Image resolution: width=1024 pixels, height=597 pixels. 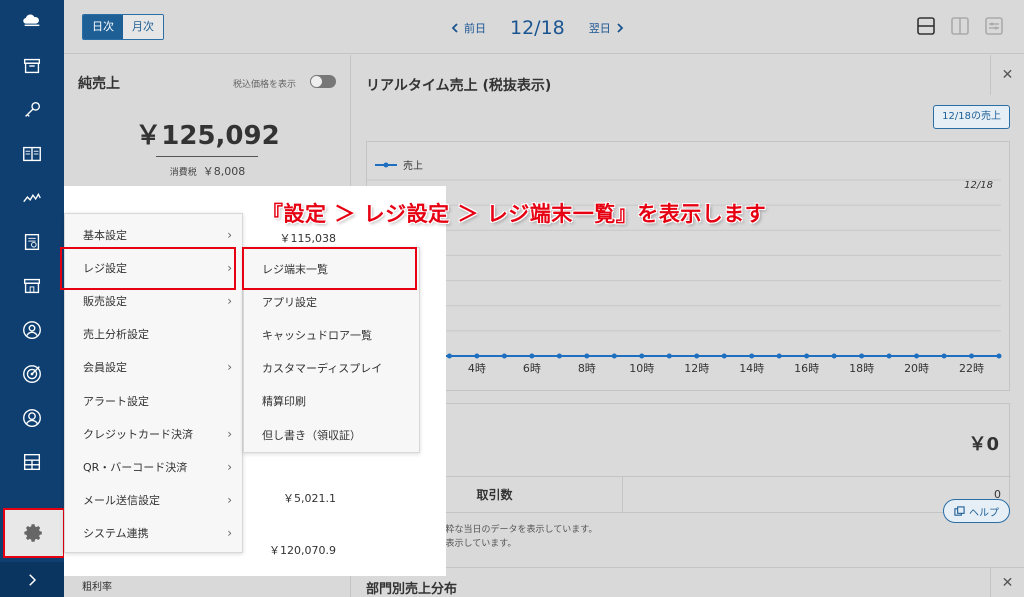 What do you see at coordinates (264, 85) in the screenshot?
I see `tax-toggle-label: 税込価格を表示` at bounding box center [264, 85].